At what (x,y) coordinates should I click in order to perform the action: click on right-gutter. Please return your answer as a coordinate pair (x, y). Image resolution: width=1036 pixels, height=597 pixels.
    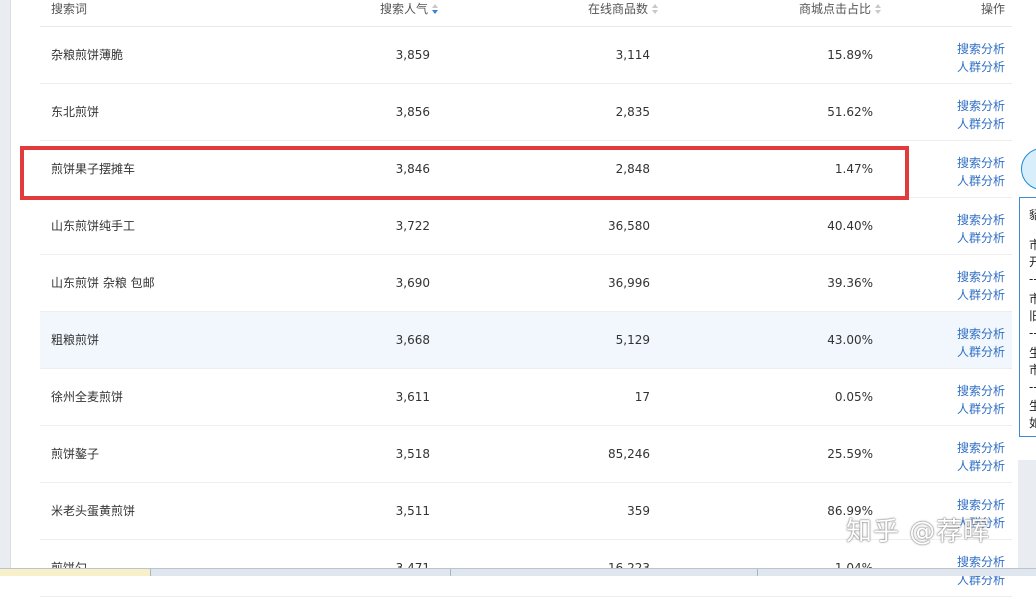
    Looking at the image, I should click on (1027, 517).